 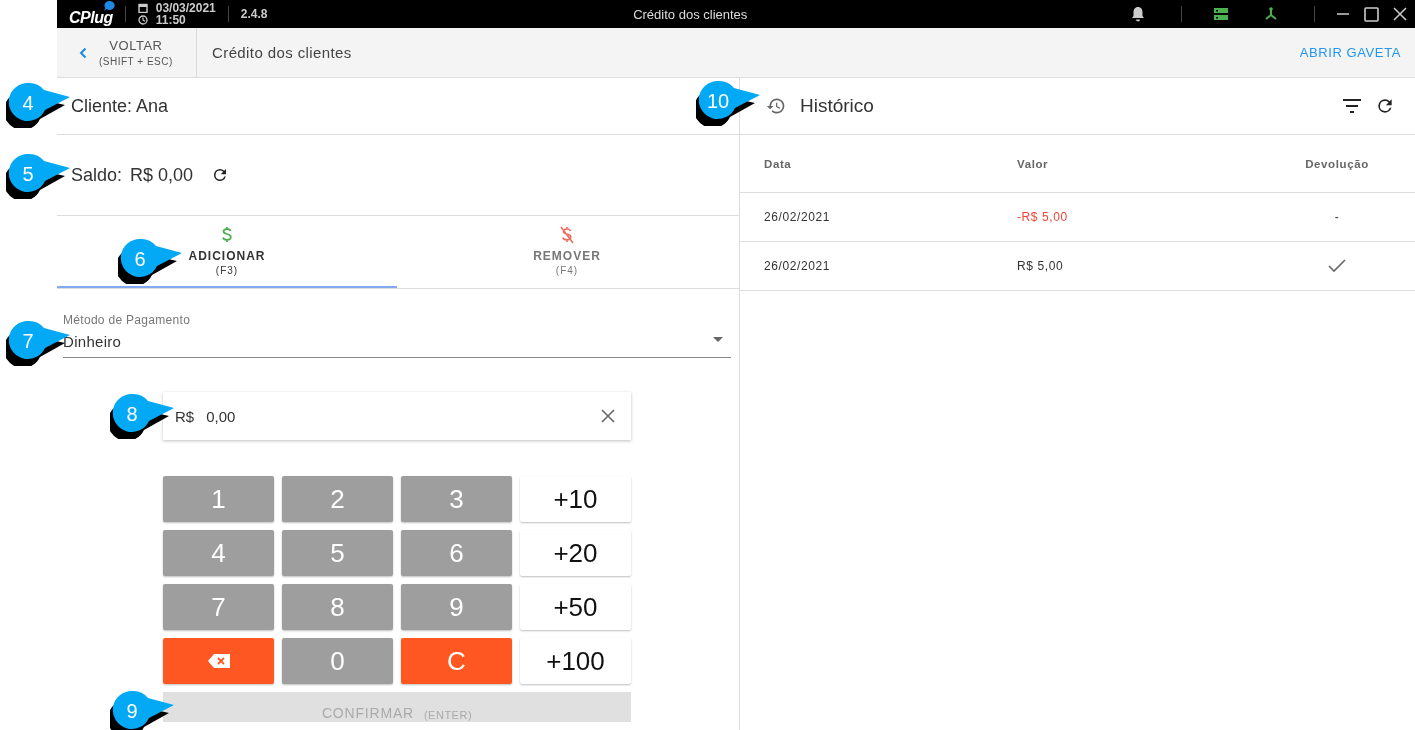 What do you see at coordinates (337, 607) in the screenshot?
I see `keypad-key: 8` at bounding box center [337, 607].